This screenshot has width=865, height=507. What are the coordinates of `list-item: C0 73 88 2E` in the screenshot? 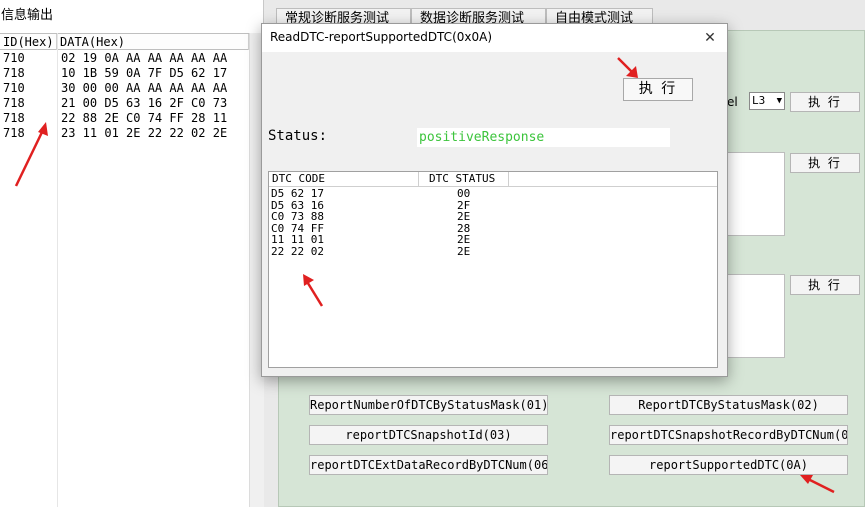 It's located at (493, 217).